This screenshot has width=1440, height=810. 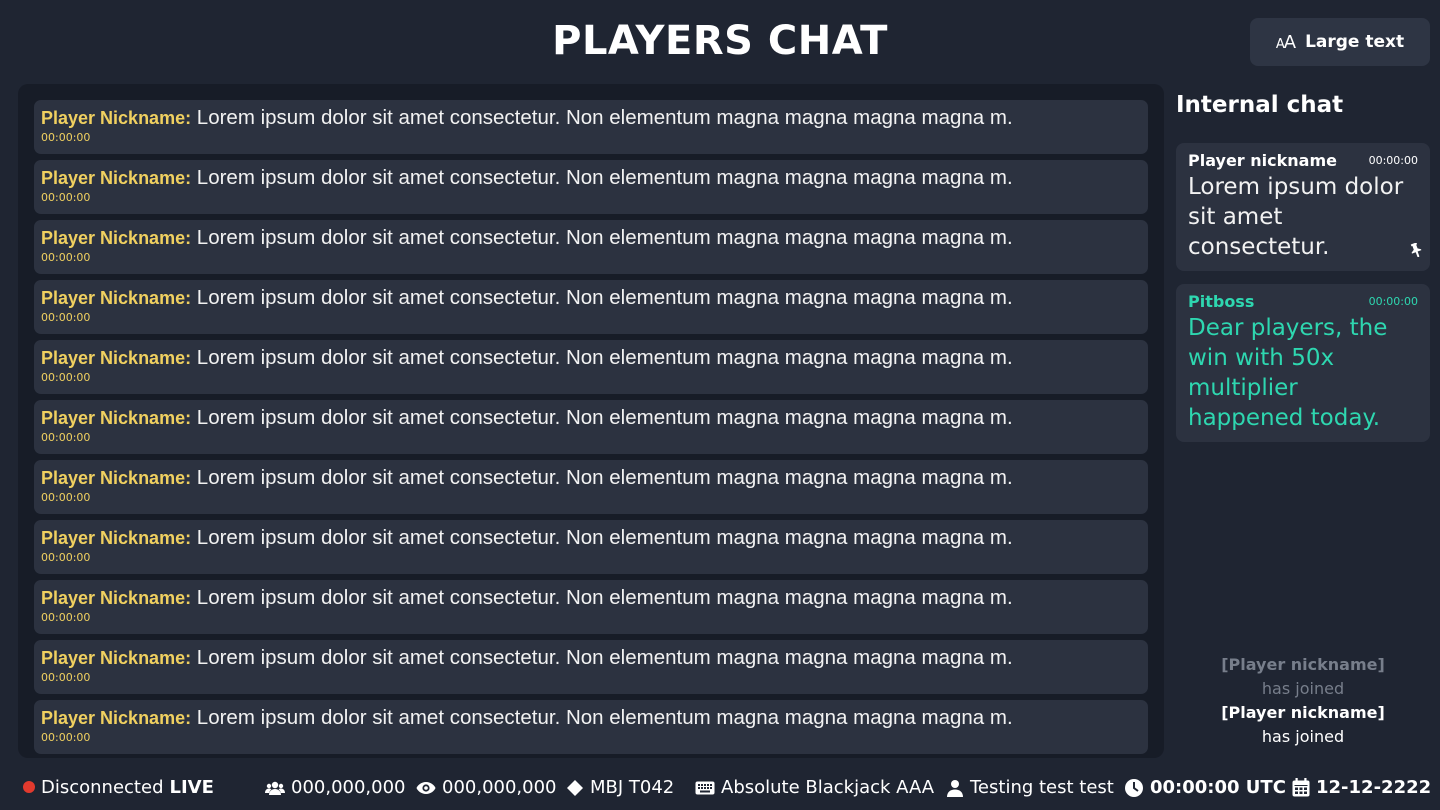 I want to click on date-value: 12-12-2222, so click(x=1374, y=787).